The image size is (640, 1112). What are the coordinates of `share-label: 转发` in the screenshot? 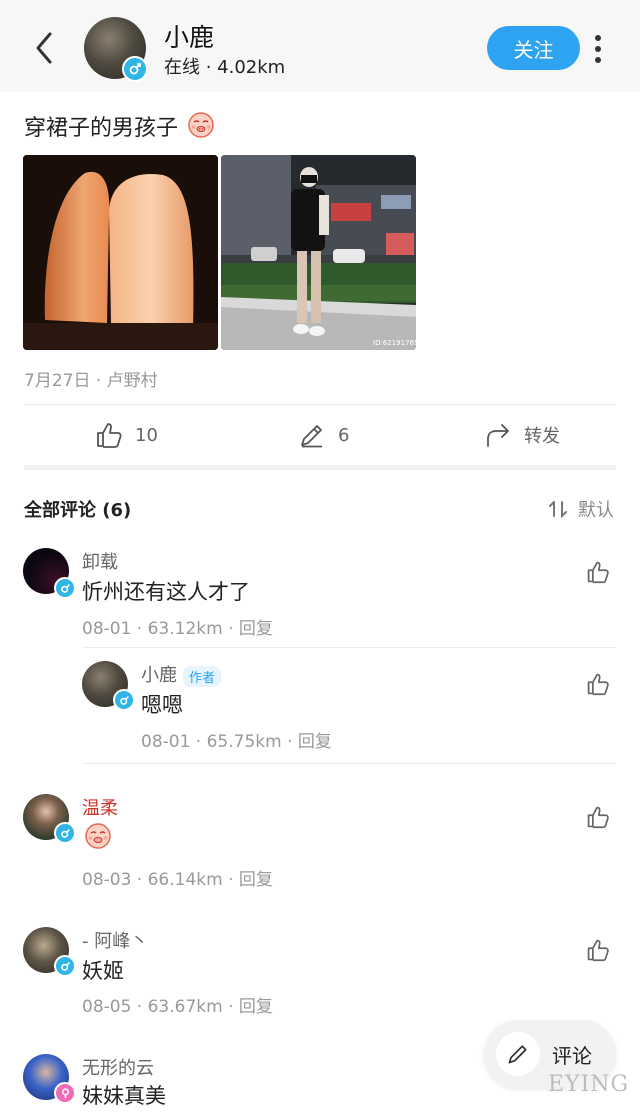 It's located at (542, 436).